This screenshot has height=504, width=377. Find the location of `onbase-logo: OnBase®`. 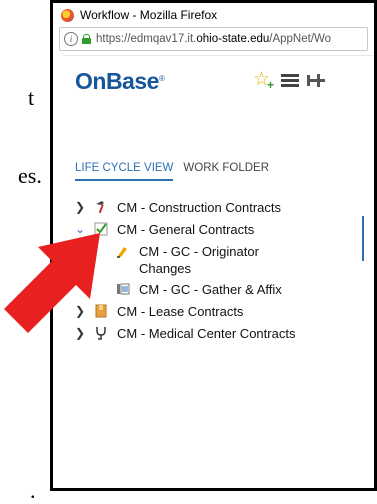

onbase-logo: OnBase® is located at coordinates (120, 80).